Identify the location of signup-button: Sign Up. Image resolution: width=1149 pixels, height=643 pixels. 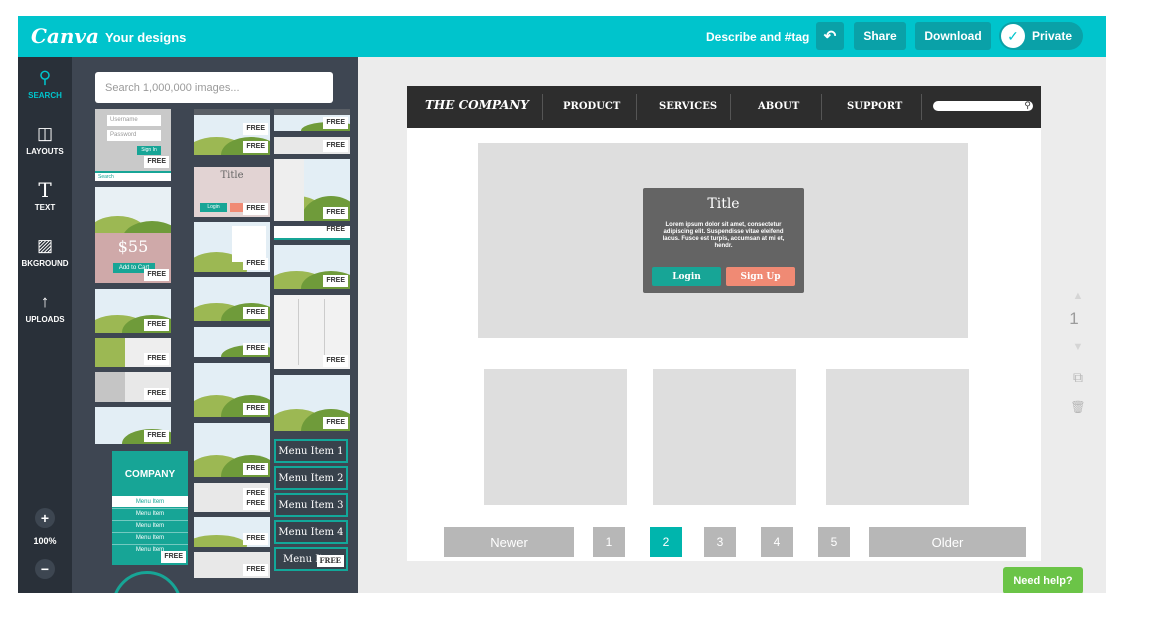
(760, 276).